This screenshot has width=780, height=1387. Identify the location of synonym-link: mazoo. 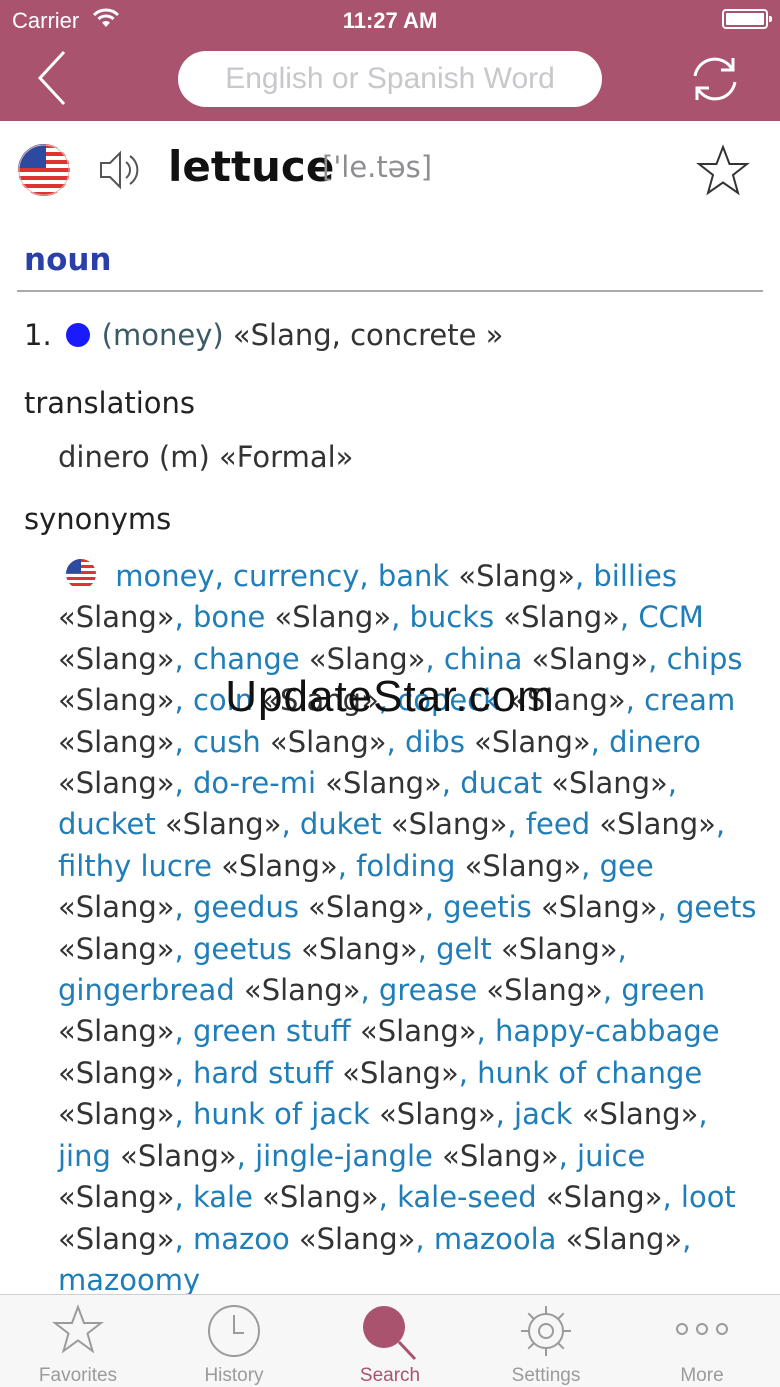
(241, 1239).